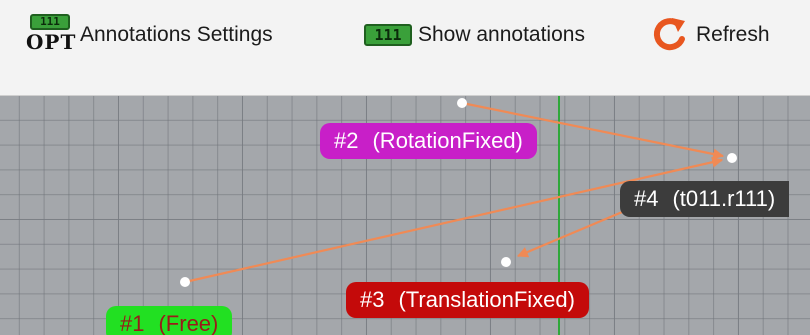 This screenshot has height=335, width=810. I want to click on annotation-tag-4: #4 (t011.r111), so click(705, 199).